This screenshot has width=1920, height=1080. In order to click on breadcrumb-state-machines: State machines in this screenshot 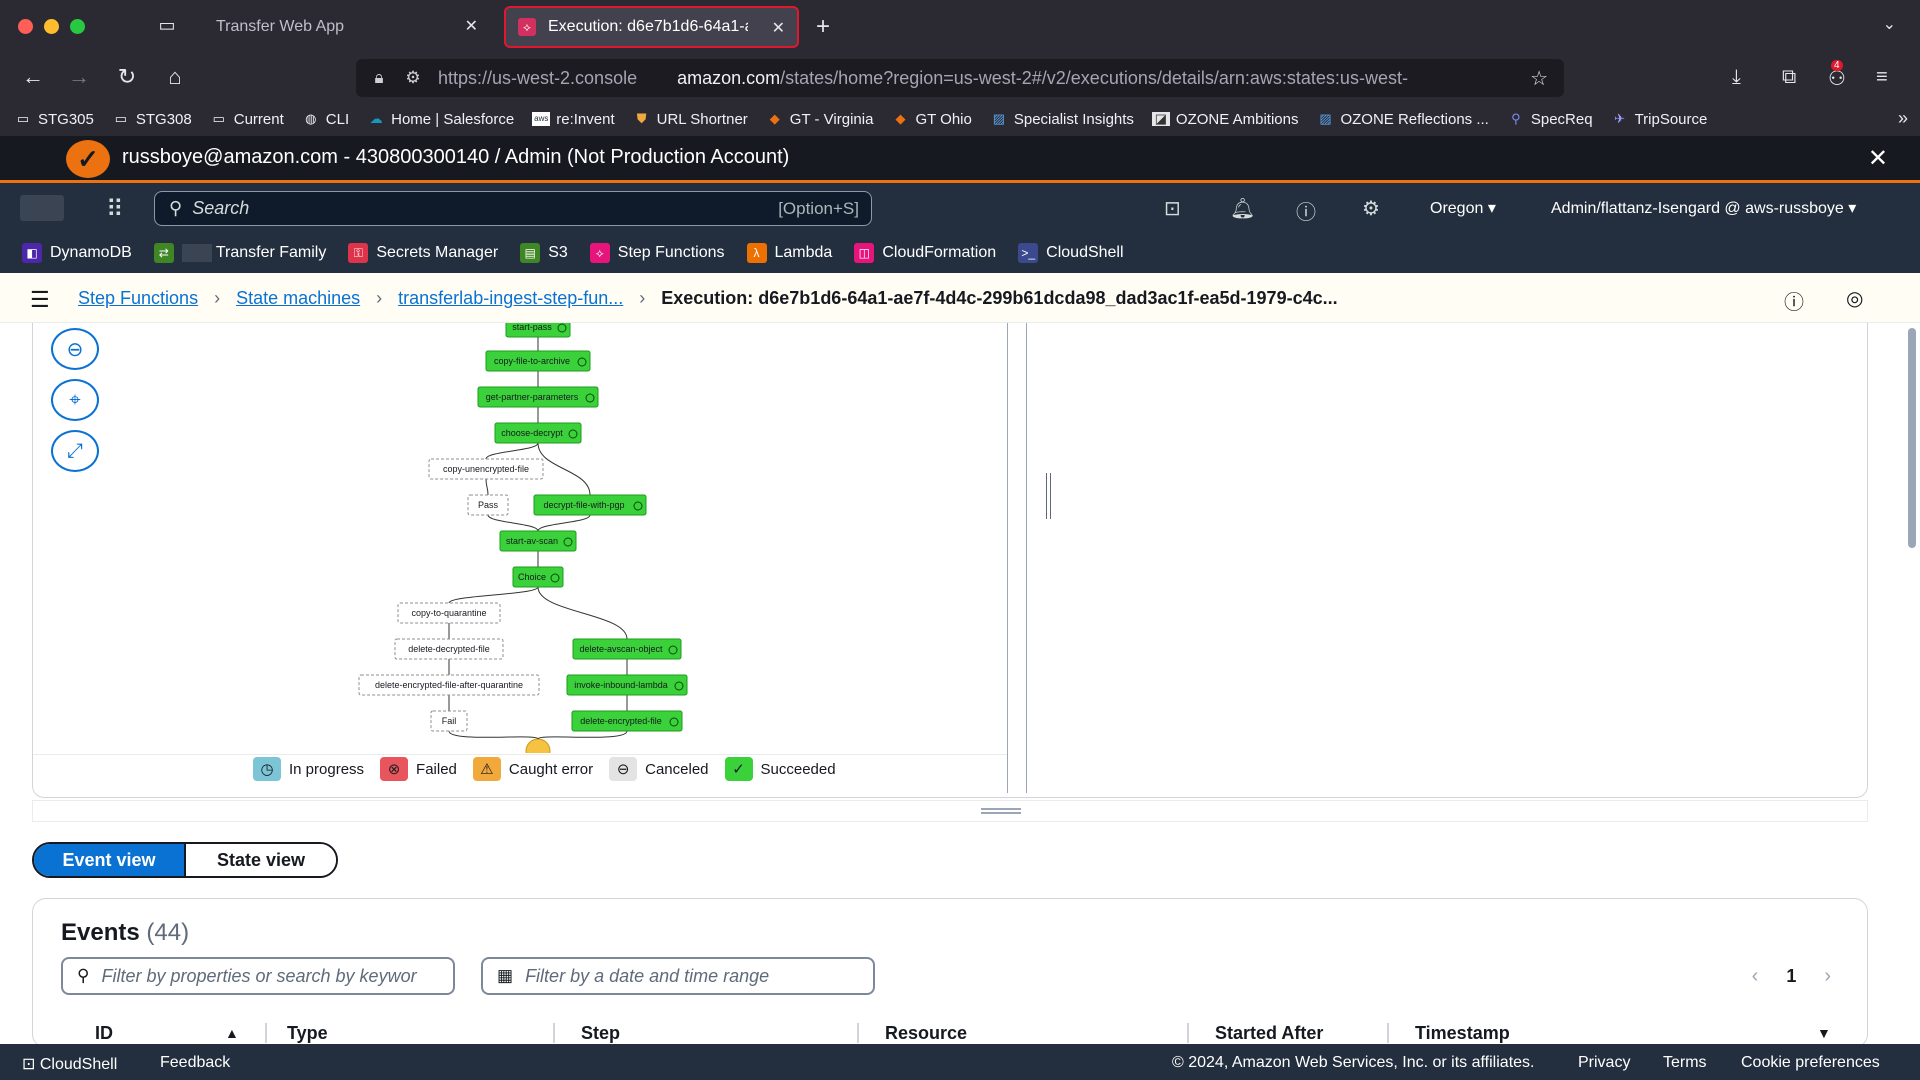, I will do `click(298, 298)`.